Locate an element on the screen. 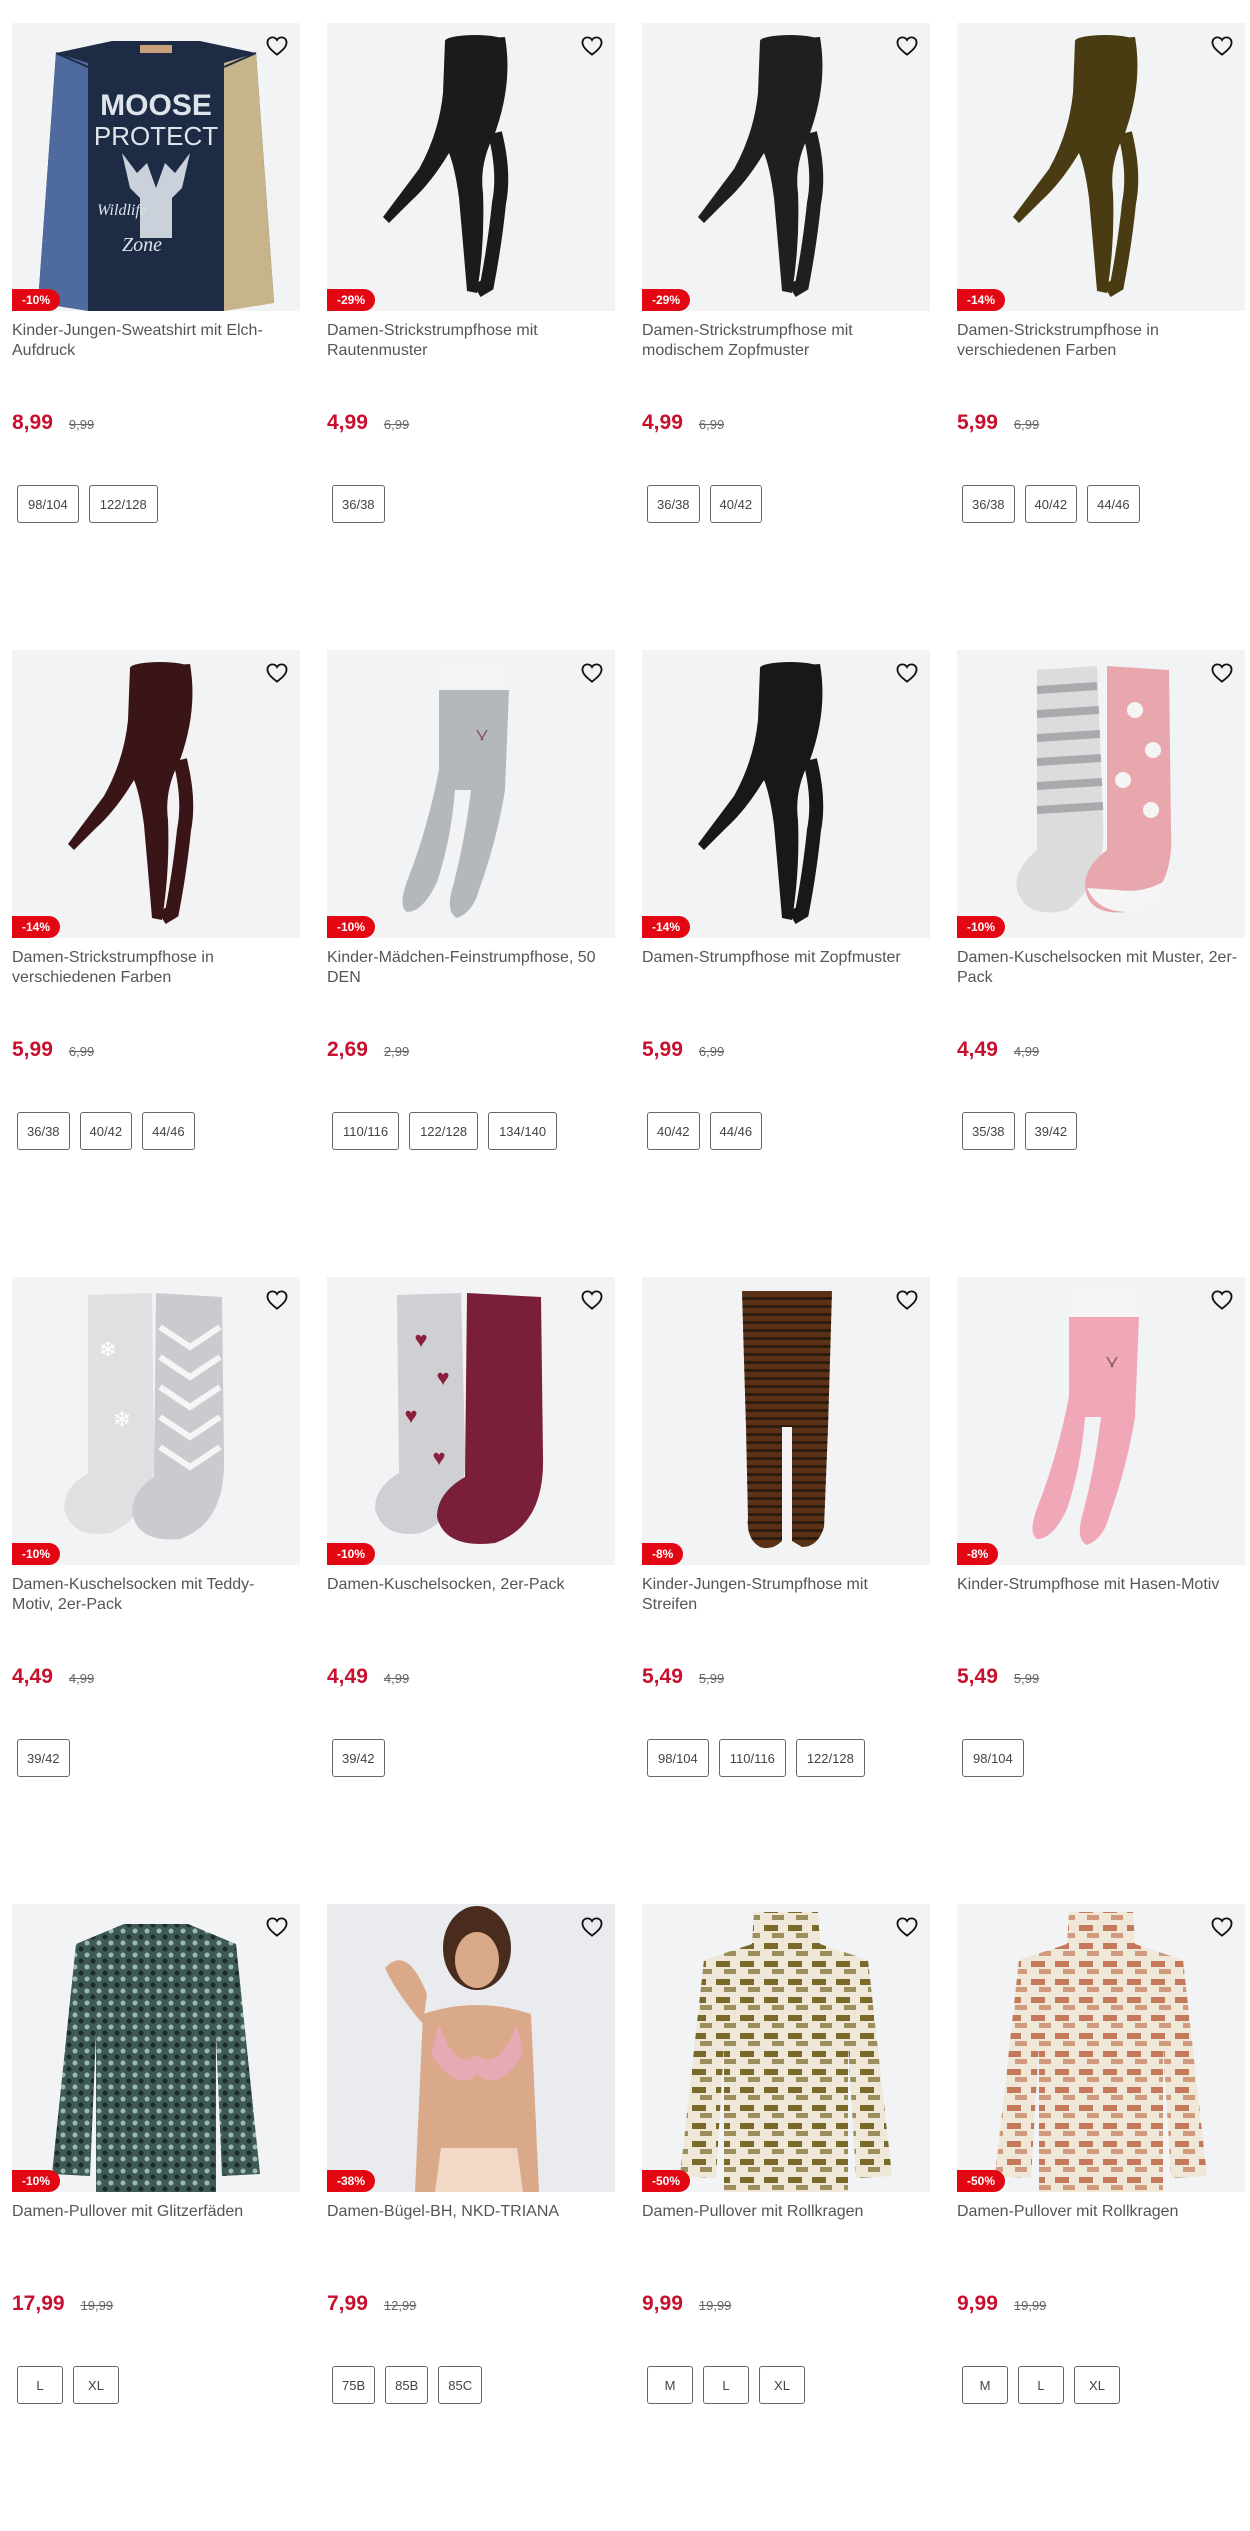  product-title: Kinder-Jungen-Strumpfhose mit Streifen is located at coordinates (786, 1599).